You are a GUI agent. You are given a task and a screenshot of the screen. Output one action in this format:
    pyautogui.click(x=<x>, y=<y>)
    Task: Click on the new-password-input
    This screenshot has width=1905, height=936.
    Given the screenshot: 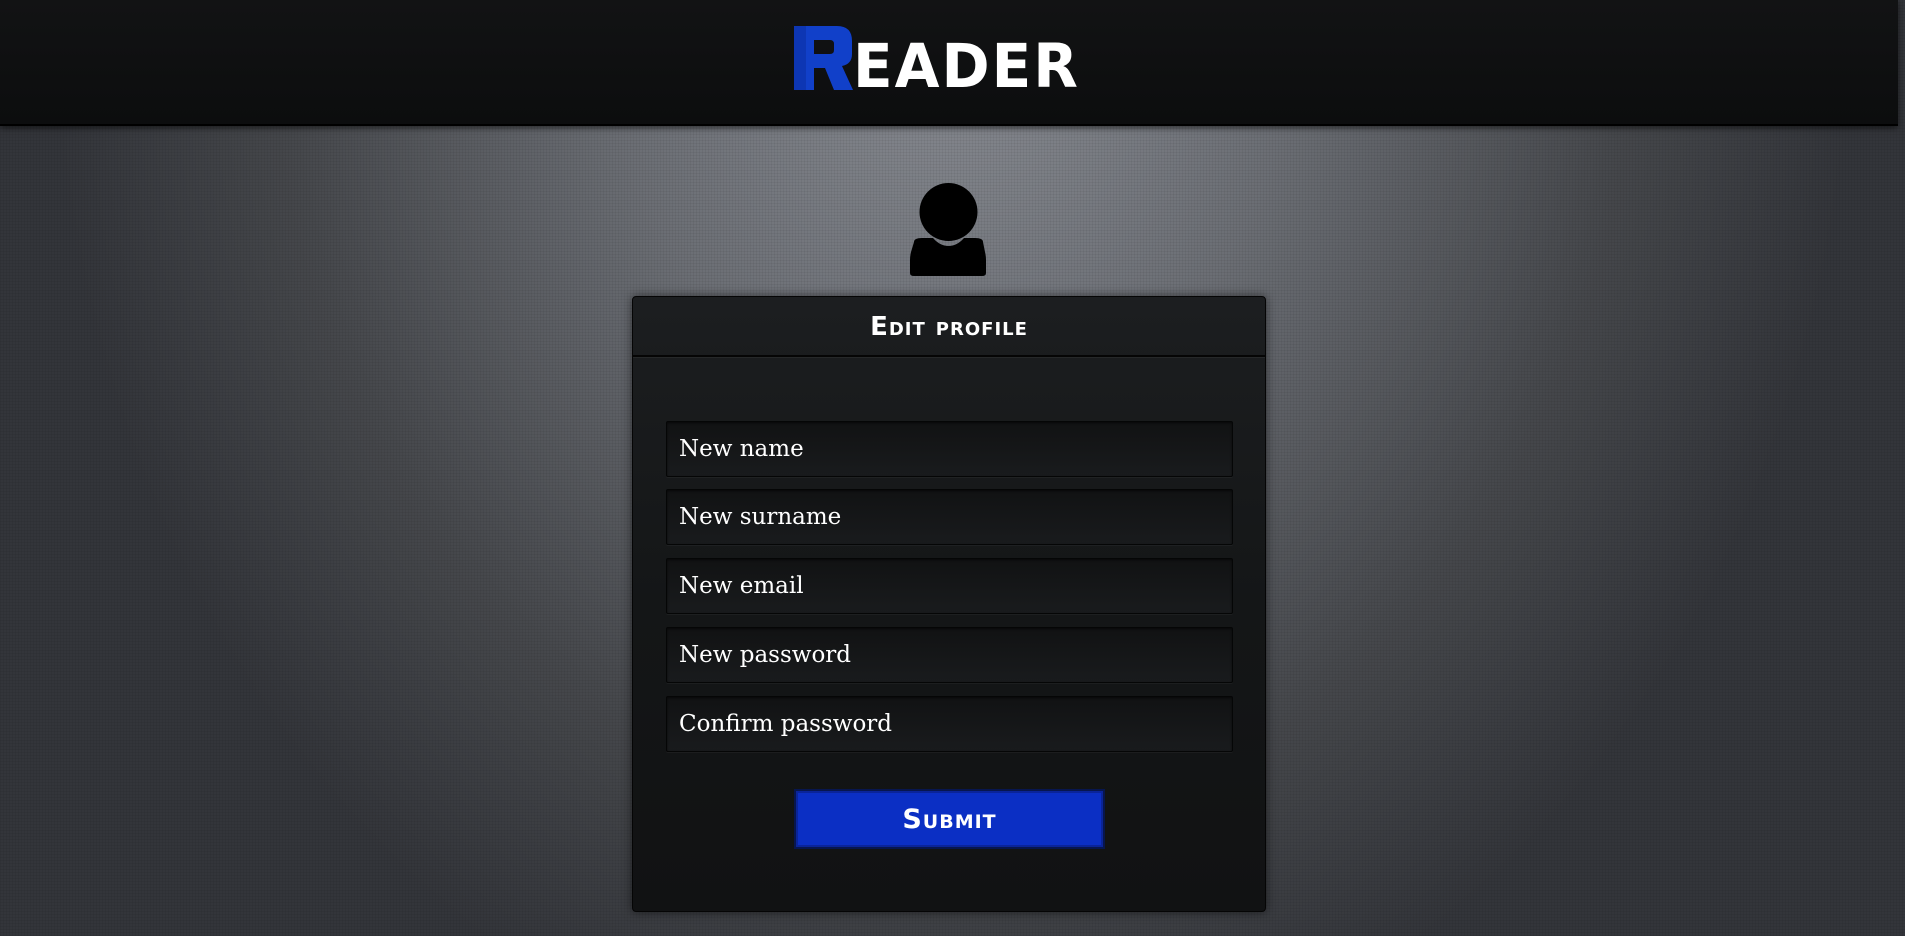 What is the action you would take?
    pyautogui.click(x=949, y=655)
    